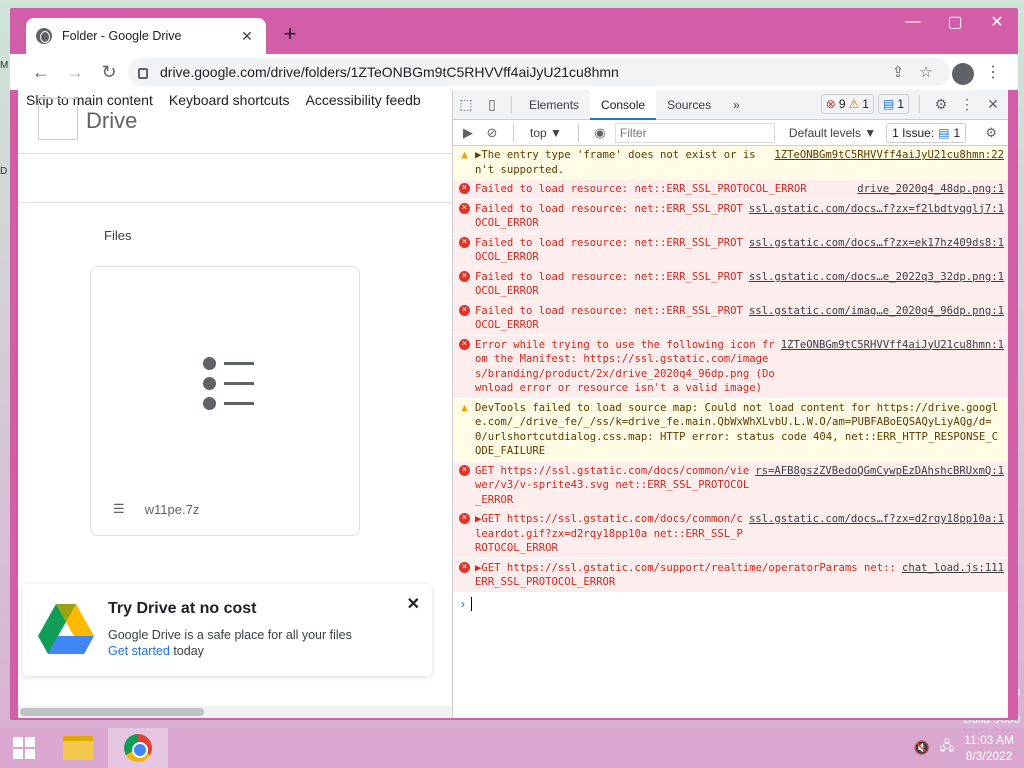 The image size is (1024, 768). I want to click on context-selector: top ▼, so click(546, 133).